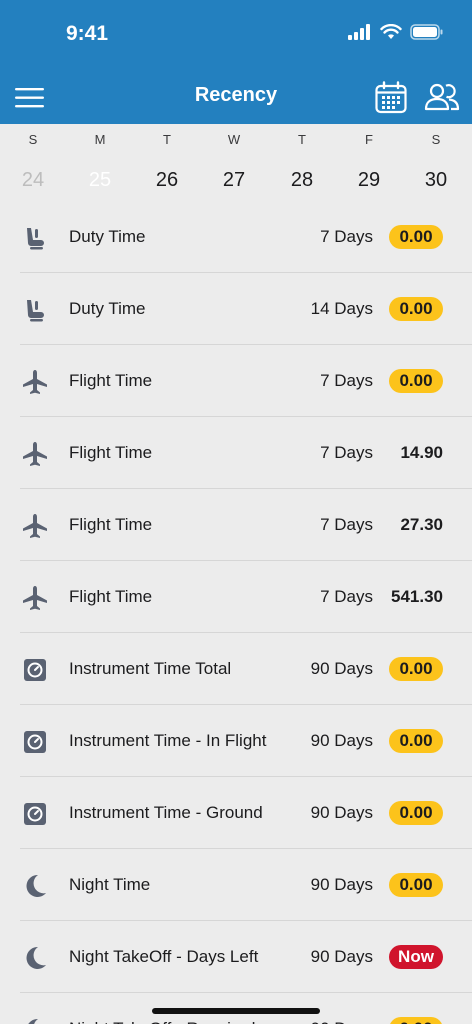 This screenshot has height=1024, width=472. Describe the element at coordinates (164, 956) in the screenshot. I see `row-label: Night TakeOff - Days Left` at that location.